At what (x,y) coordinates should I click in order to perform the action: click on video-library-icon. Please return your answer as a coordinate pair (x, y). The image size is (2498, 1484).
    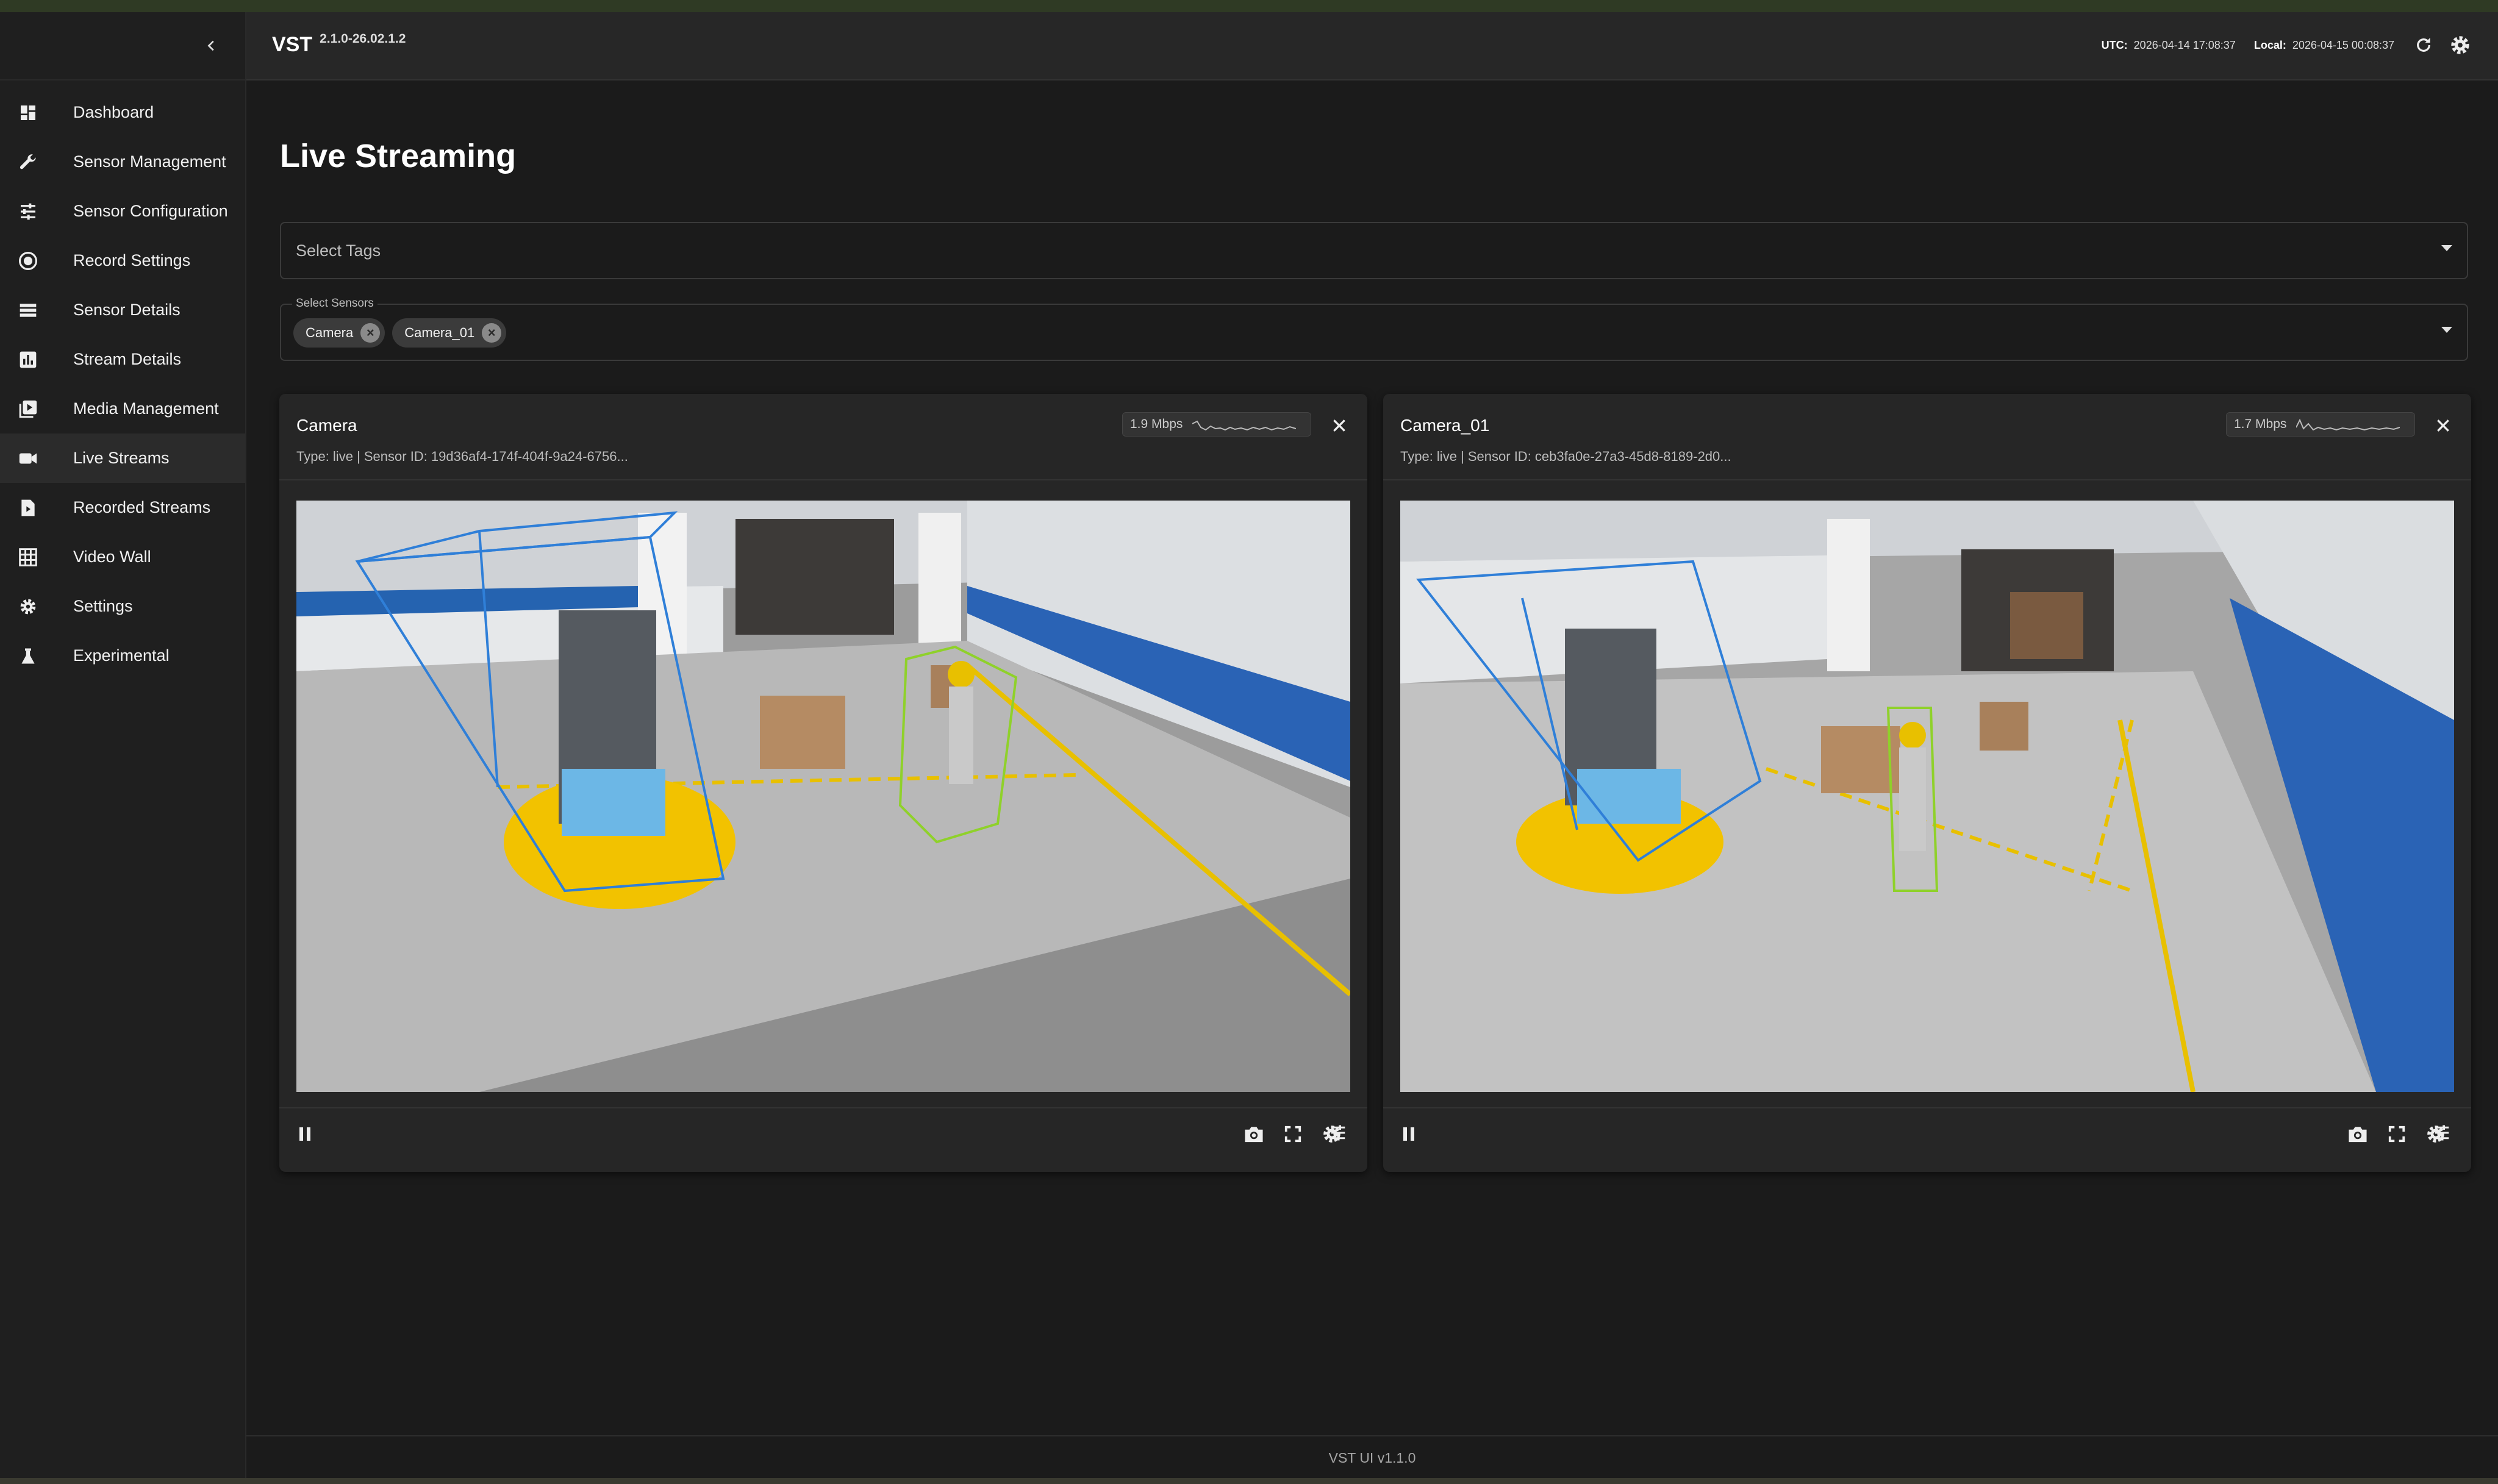
    Looking at the image, I should click on (28, 409).